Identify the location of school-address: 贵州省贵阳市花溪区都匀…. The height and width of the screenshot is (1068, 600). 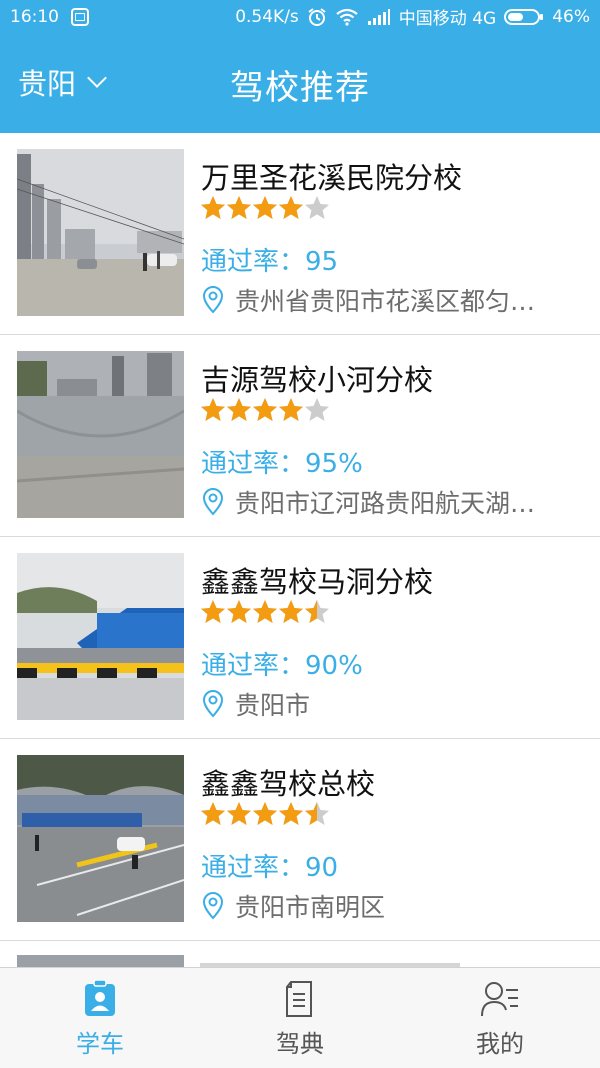
(391, 300).